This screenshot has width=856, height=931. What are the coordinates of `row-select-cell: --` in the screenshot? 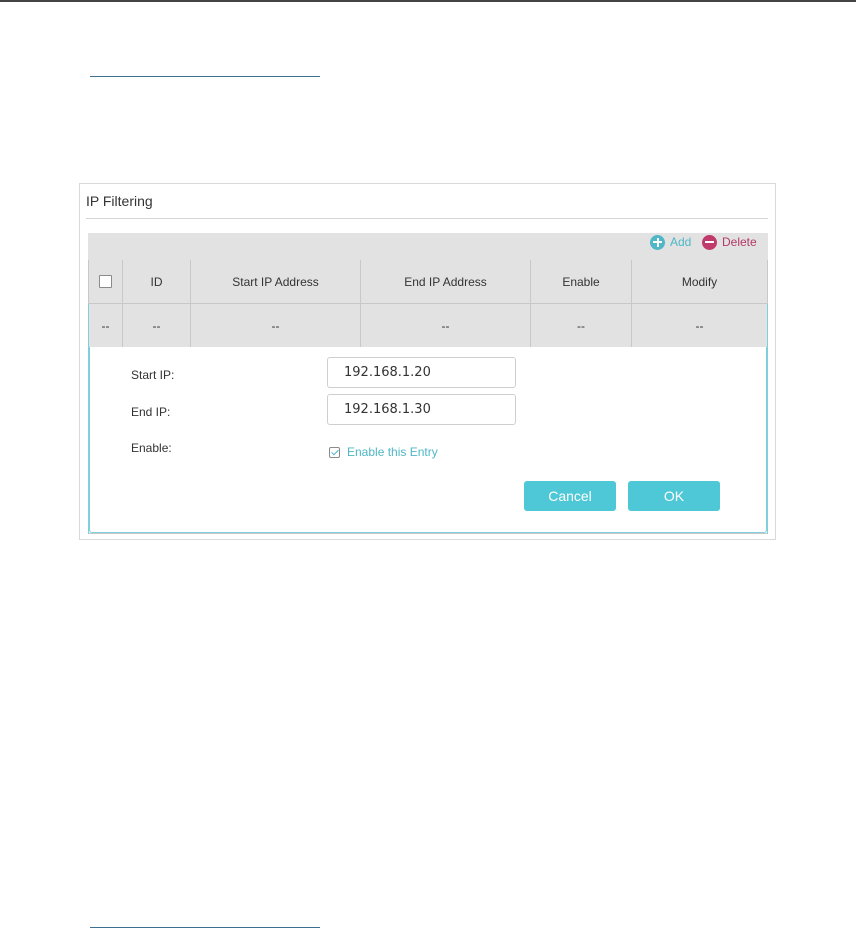 It's located at (106, 325).